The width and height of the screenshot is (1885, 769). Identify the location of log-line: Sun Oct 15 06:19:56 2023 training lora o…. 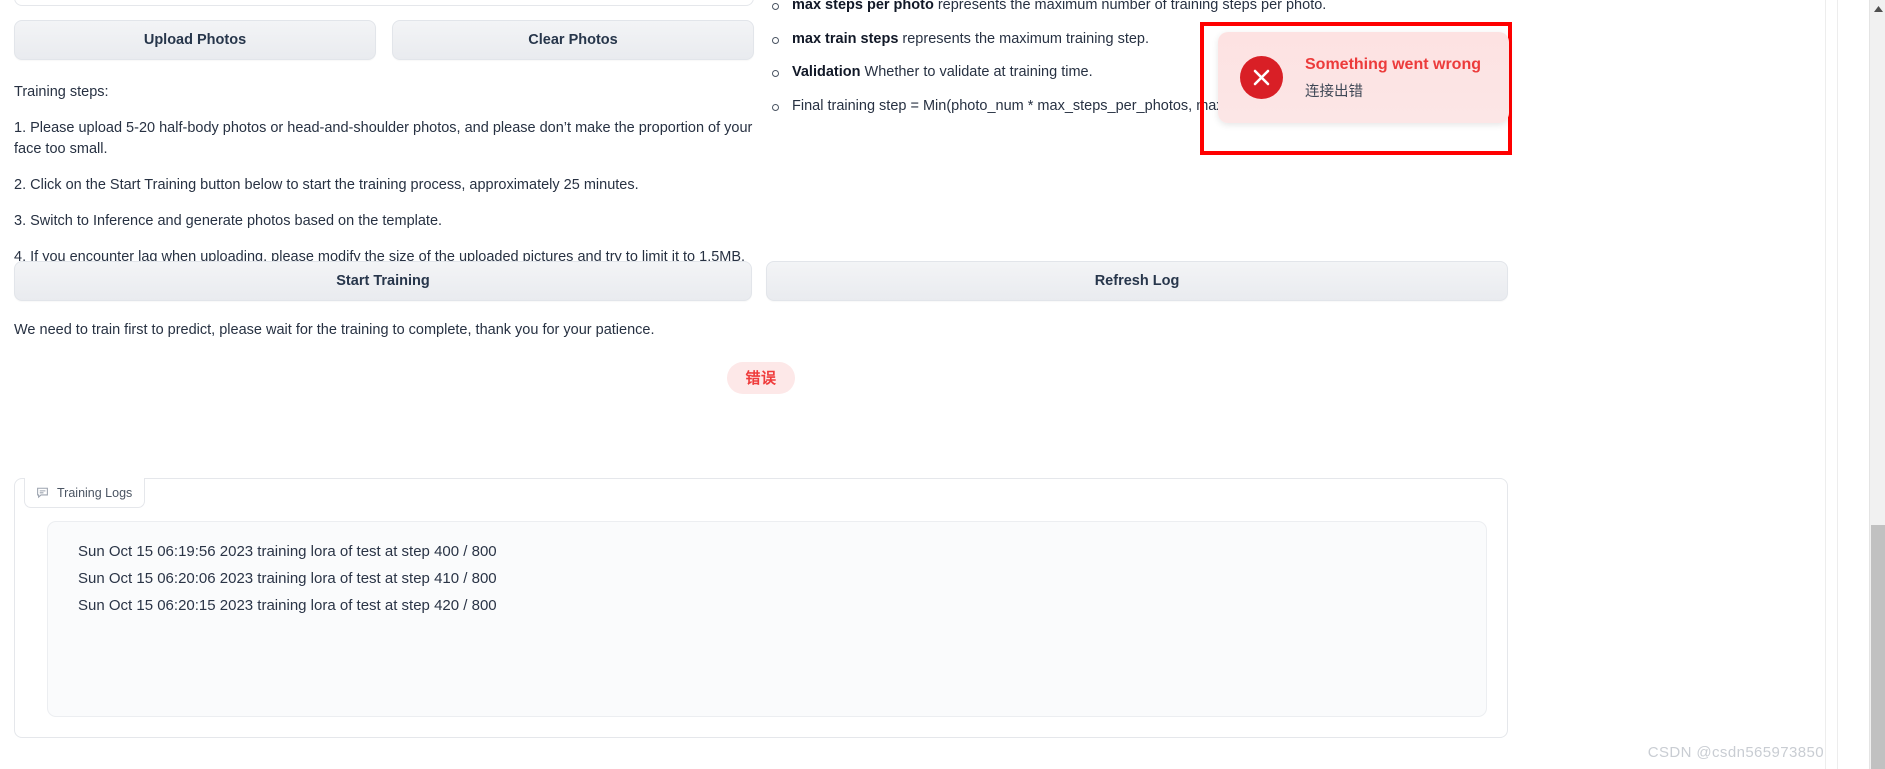
(287, 551).